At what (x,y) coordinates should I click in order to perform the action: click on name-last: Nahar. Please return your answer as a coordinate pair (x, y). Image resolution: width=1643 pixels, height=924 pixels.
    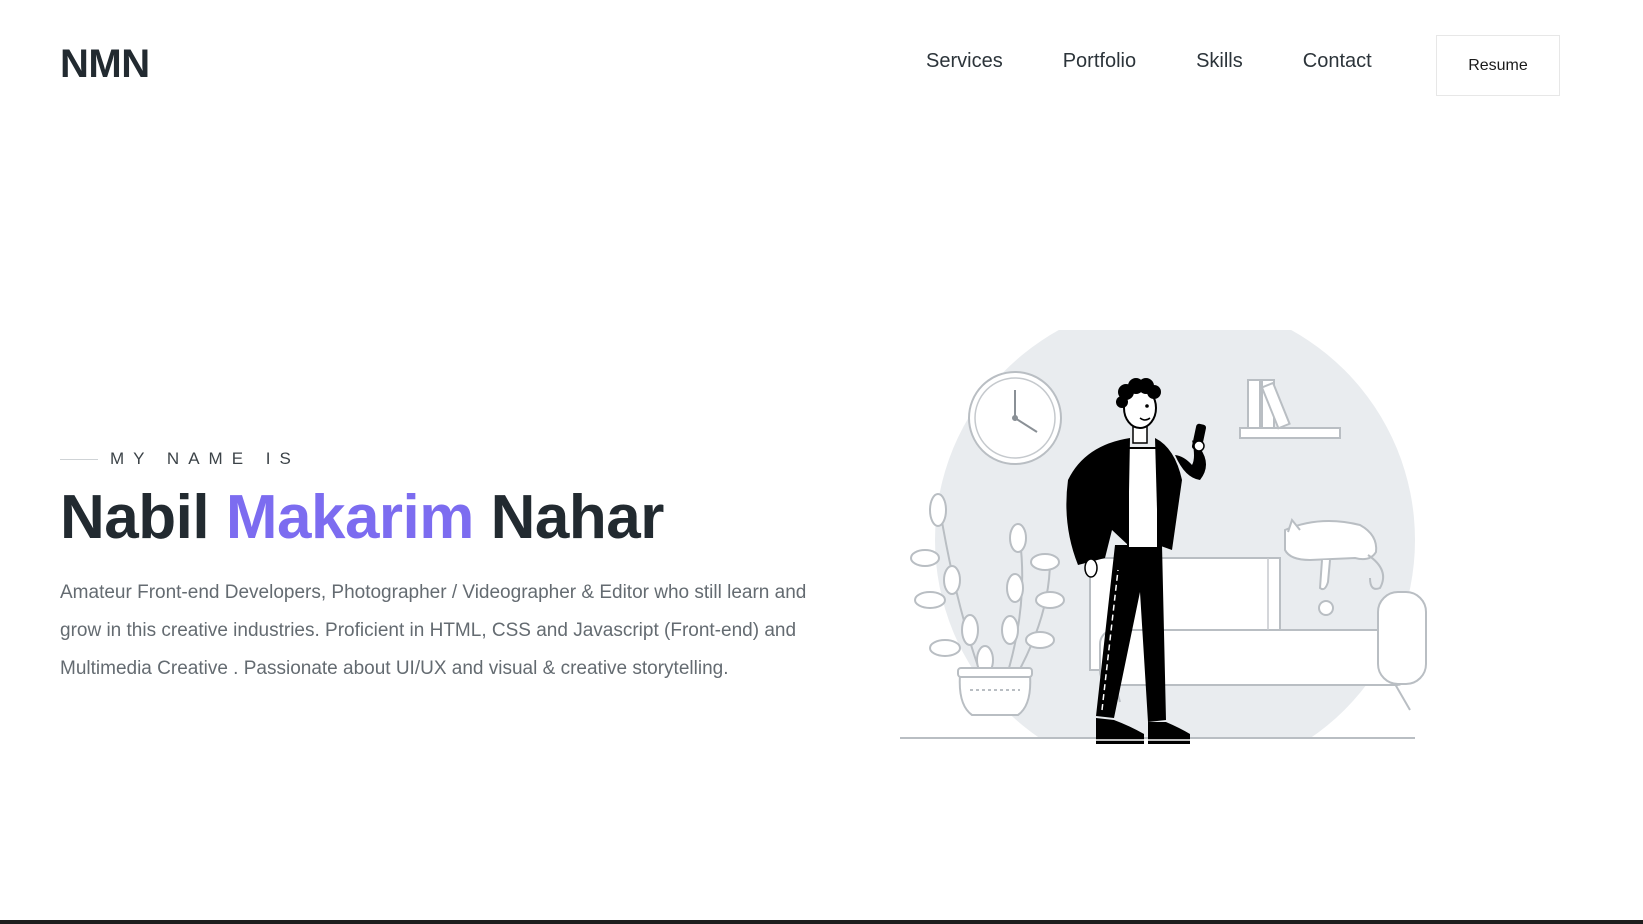
    Looking at the image, I should click on (577, 517).